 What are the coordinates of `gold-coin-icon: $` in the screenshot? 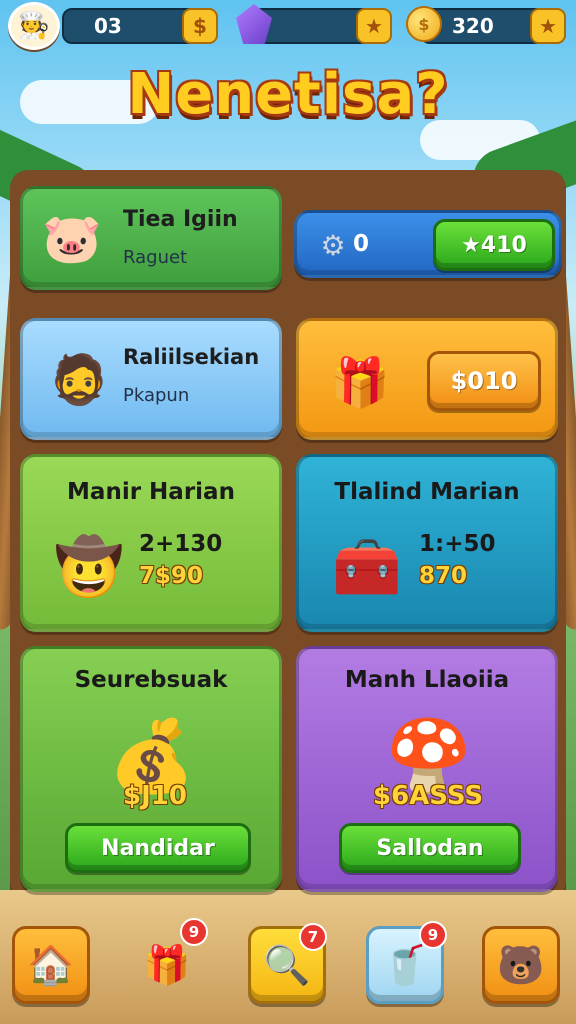 It's located at (424, 24).